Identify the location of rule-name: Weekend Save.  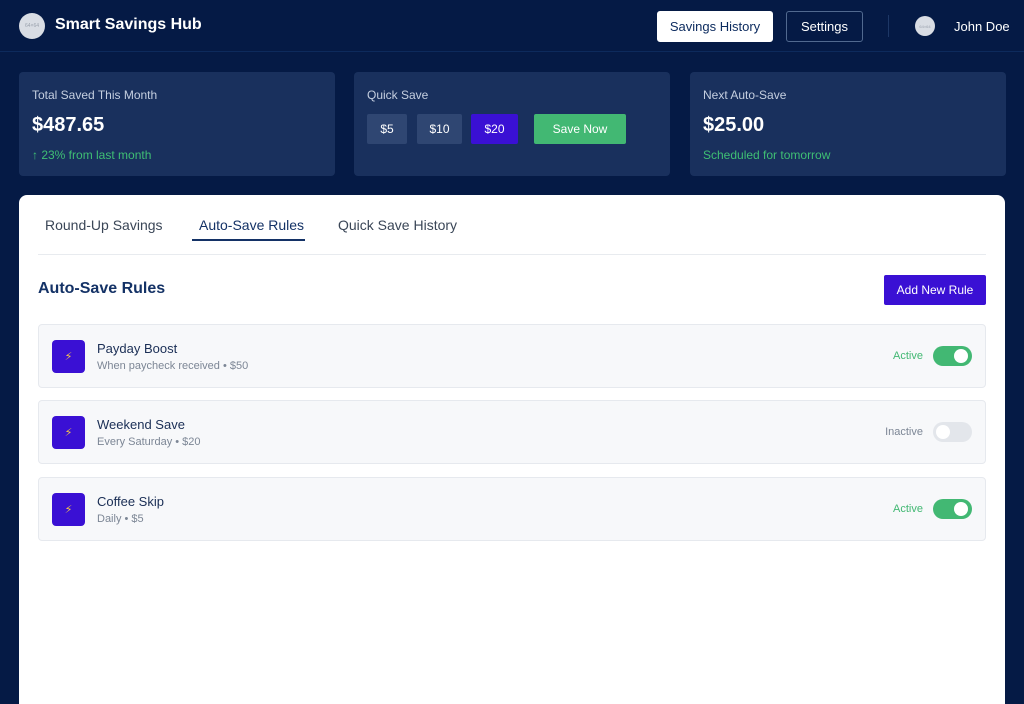
(141, 424).